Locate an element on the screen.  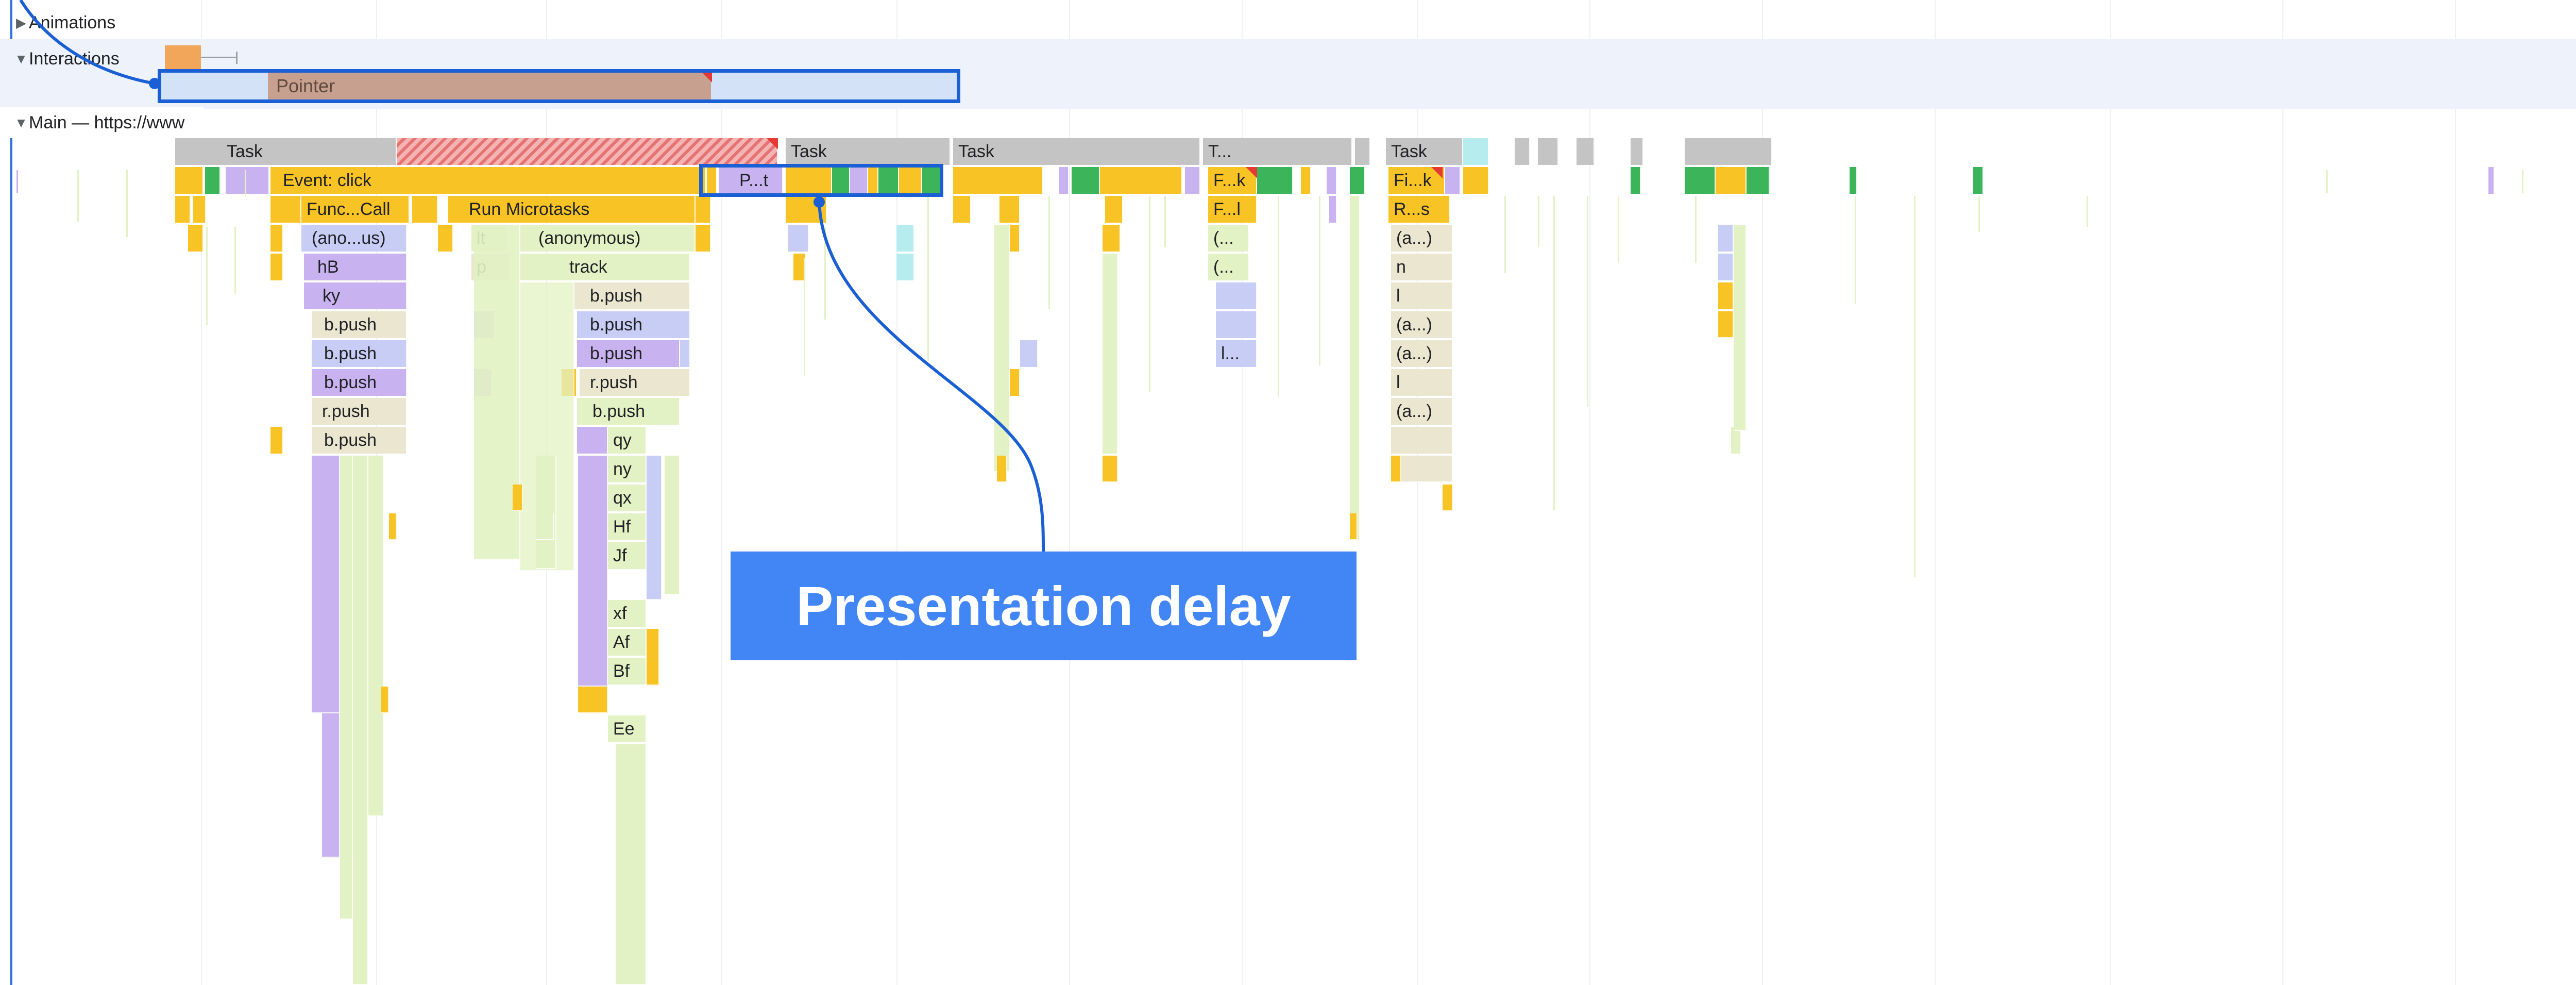
presentation-delay-connector-line is located at coordinates (932, 377).